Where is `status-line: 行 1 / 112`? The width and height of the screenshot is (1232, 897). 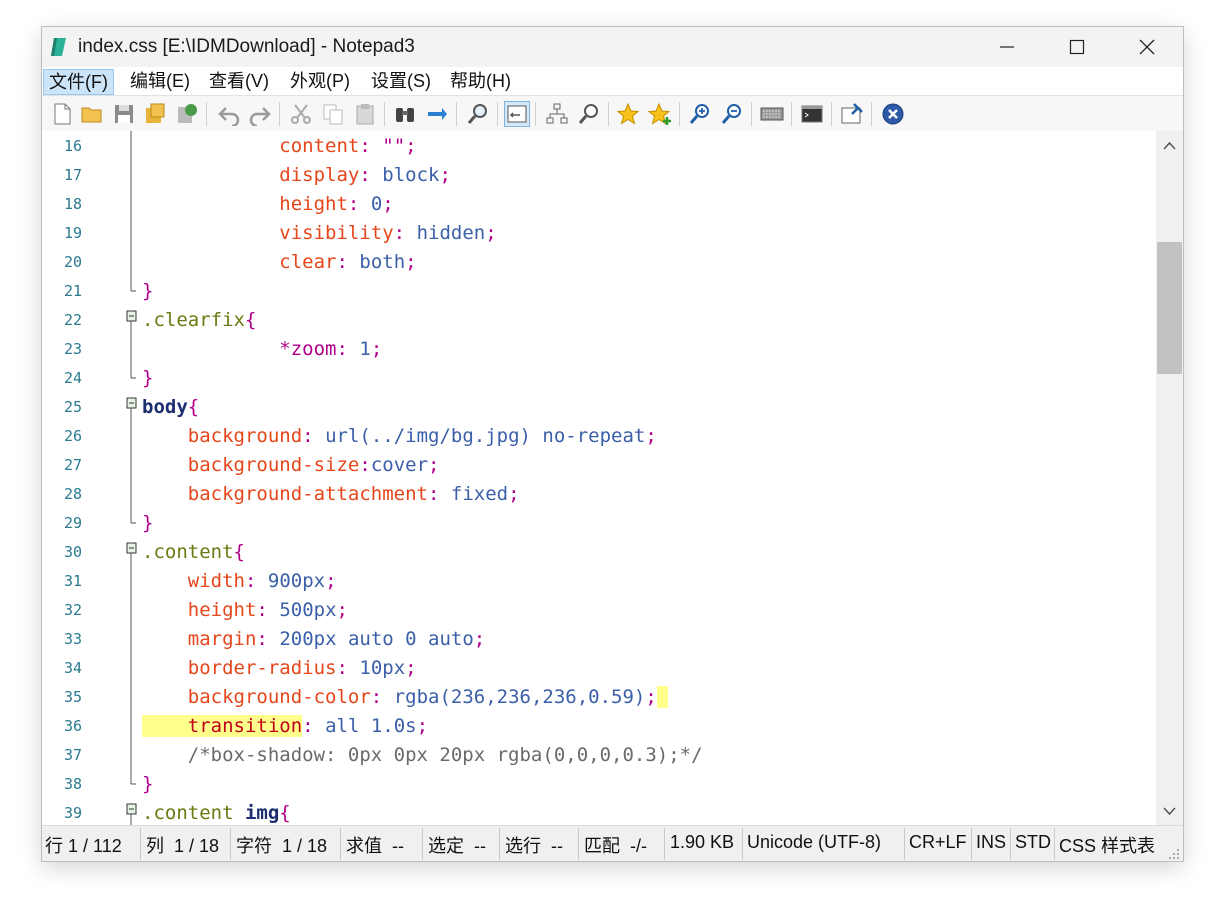
status-line: 行 1 / 112 is located at coordinates (83, 846).